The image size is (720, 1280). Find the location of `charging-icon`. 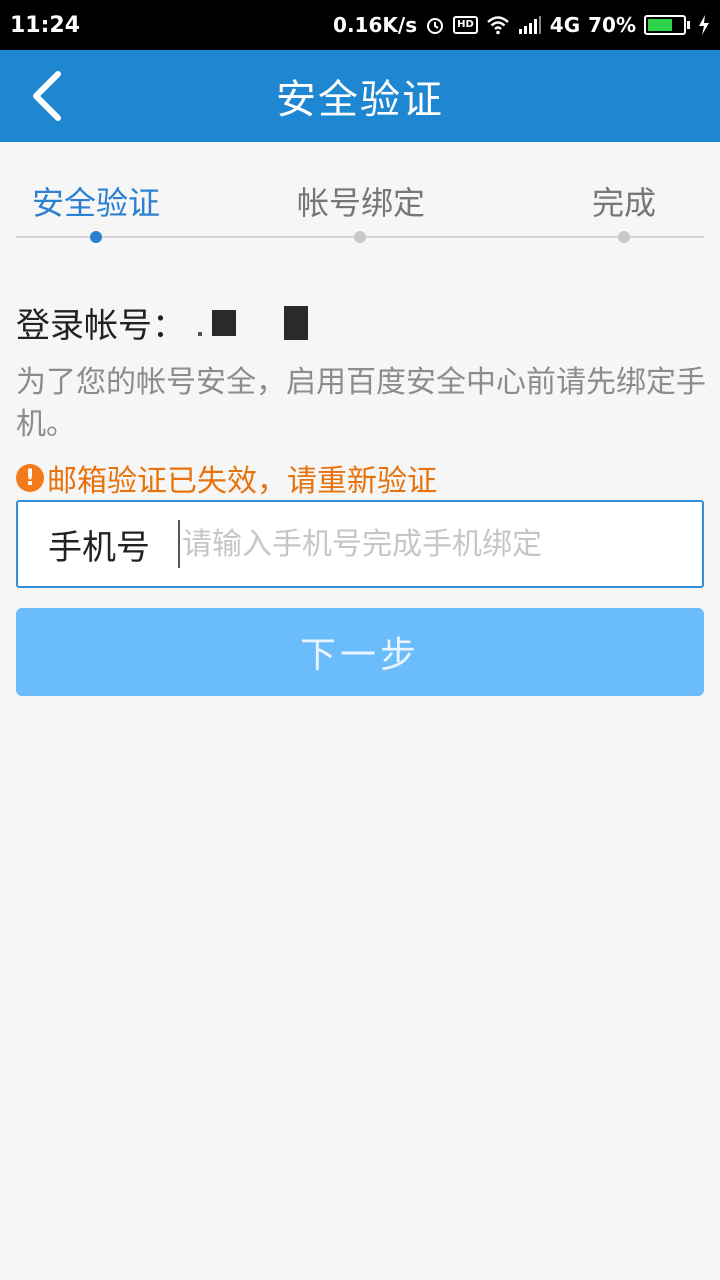

charging-icon is located at coordinates (704, 25).